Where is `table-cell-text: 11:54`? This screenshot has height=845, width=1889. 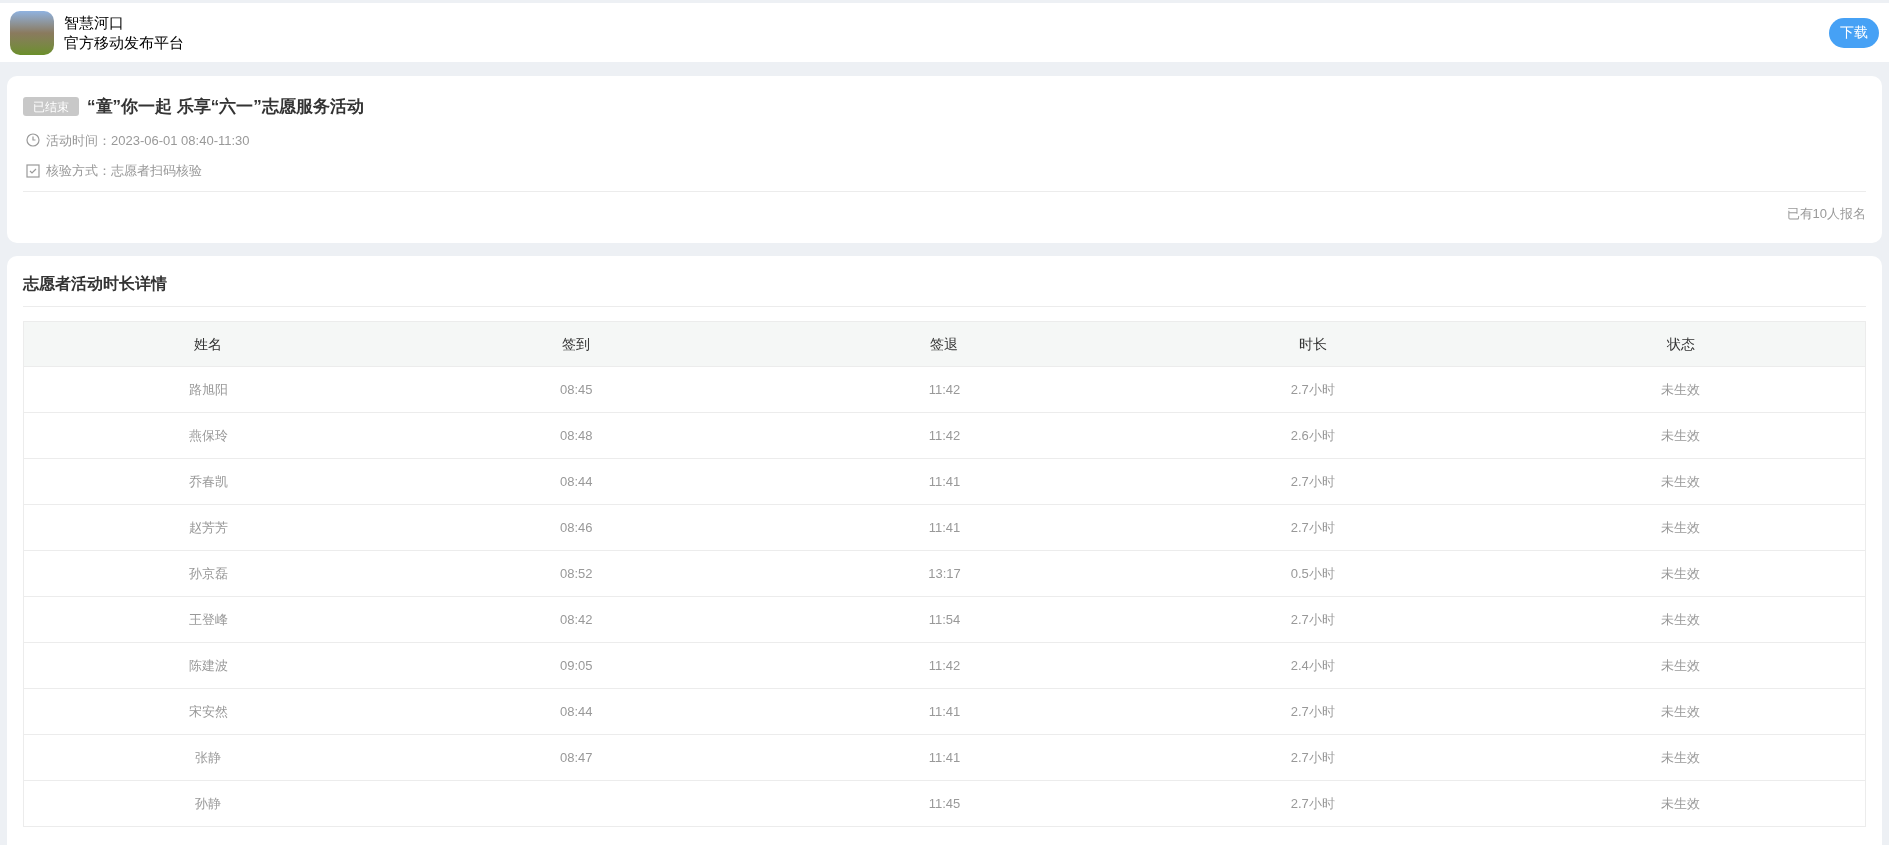
table-cell-text: 11:54 is located at coordinates (944, 619).